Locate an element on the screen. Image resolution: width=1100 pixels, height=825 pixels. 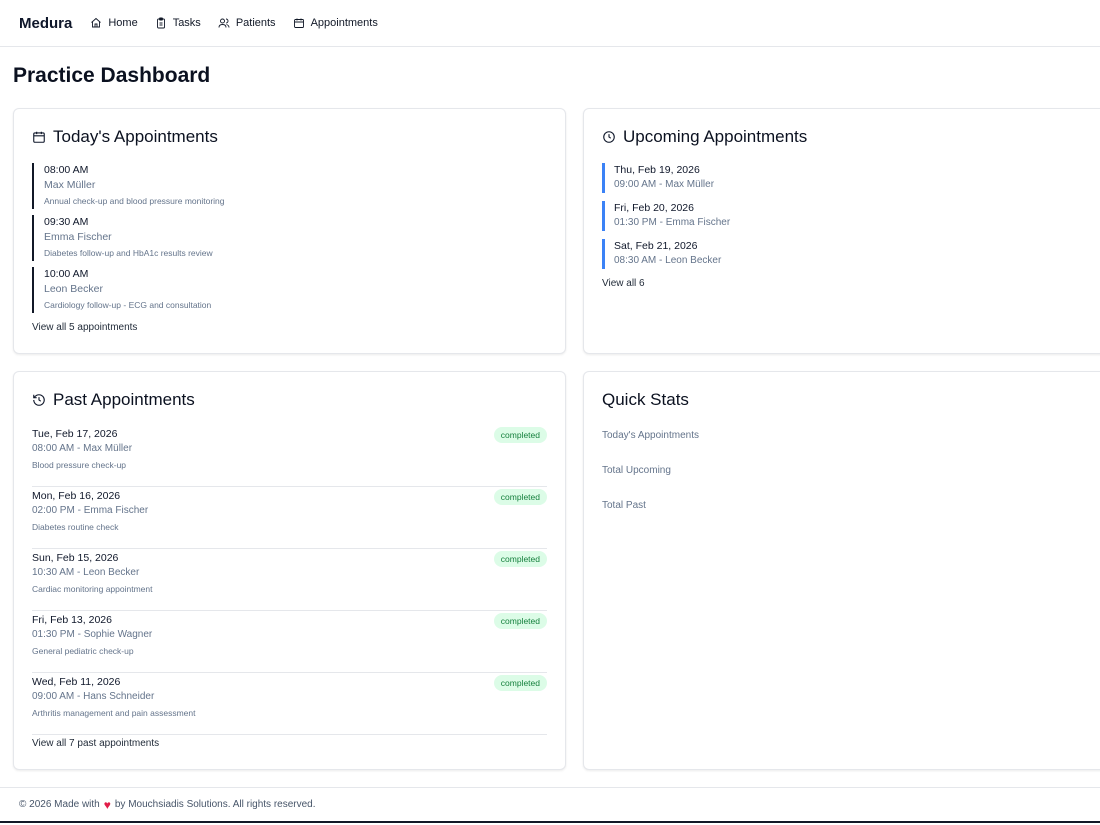
upcoming-date: Sat, Feb 21, 2026 is located at coordinates (656, 246).